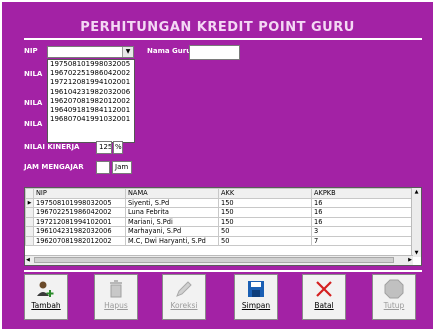  What do you see at coordinates (127, 52) in the screenshot?
I see `chevron-down-icon: ▼` at bounding box center [127, 52].